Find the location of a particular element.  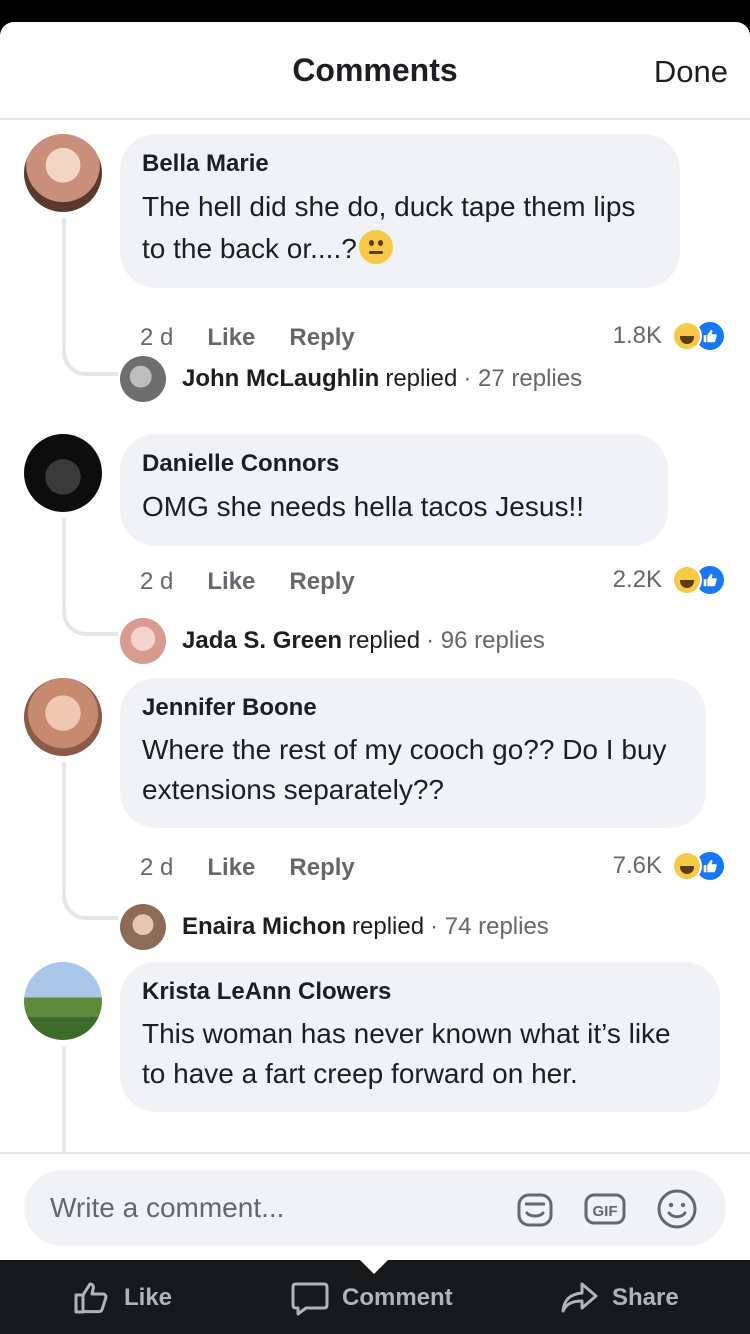

share-action-label: Share is located at coordinates (645, 1297).